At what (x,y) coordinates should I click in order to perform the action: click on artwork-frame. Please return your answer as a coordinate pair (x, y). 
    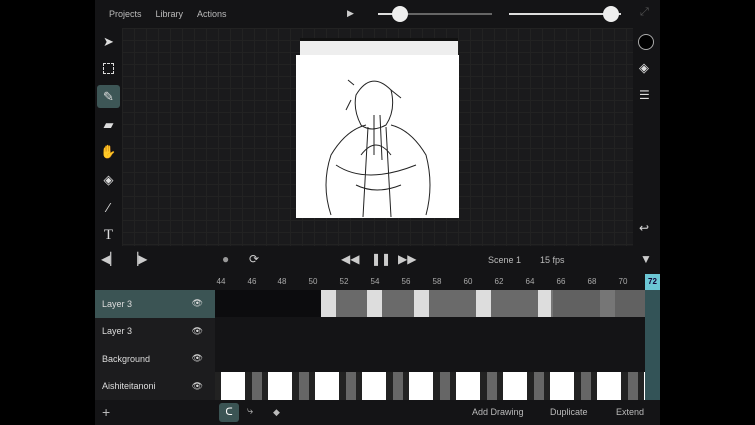
    Looking at the image, I should click on (377, 136).